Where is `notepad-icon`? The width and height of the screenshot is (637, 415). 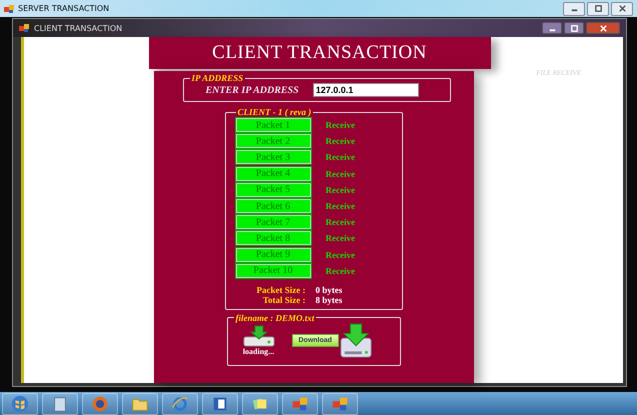
notepad-icon is located at coordinates (60, 403).